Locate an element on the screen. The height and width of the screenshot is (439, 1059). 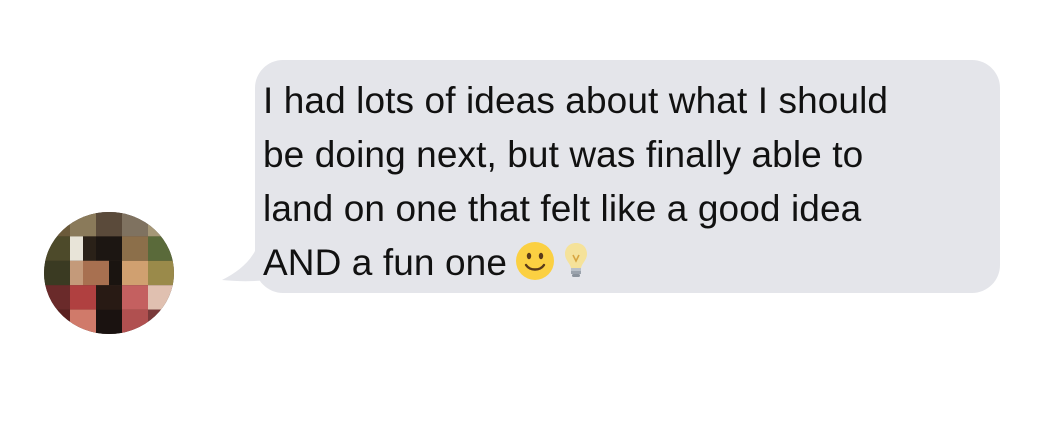
avatar is located at coordinates (109, 273).